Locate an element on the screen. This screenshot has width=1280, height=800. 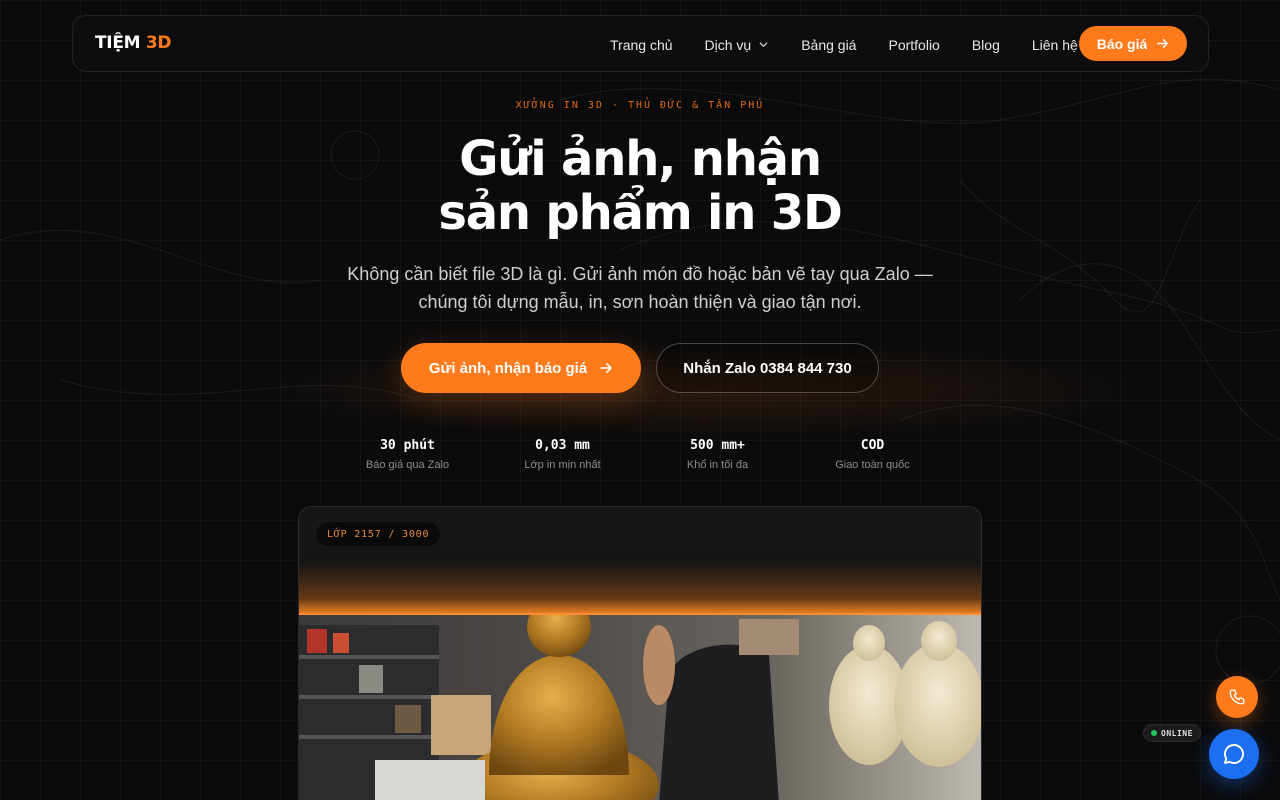
zalo-message-button: Nhắn Zalo 0384 844 730 is located at coordinates (767, 368).